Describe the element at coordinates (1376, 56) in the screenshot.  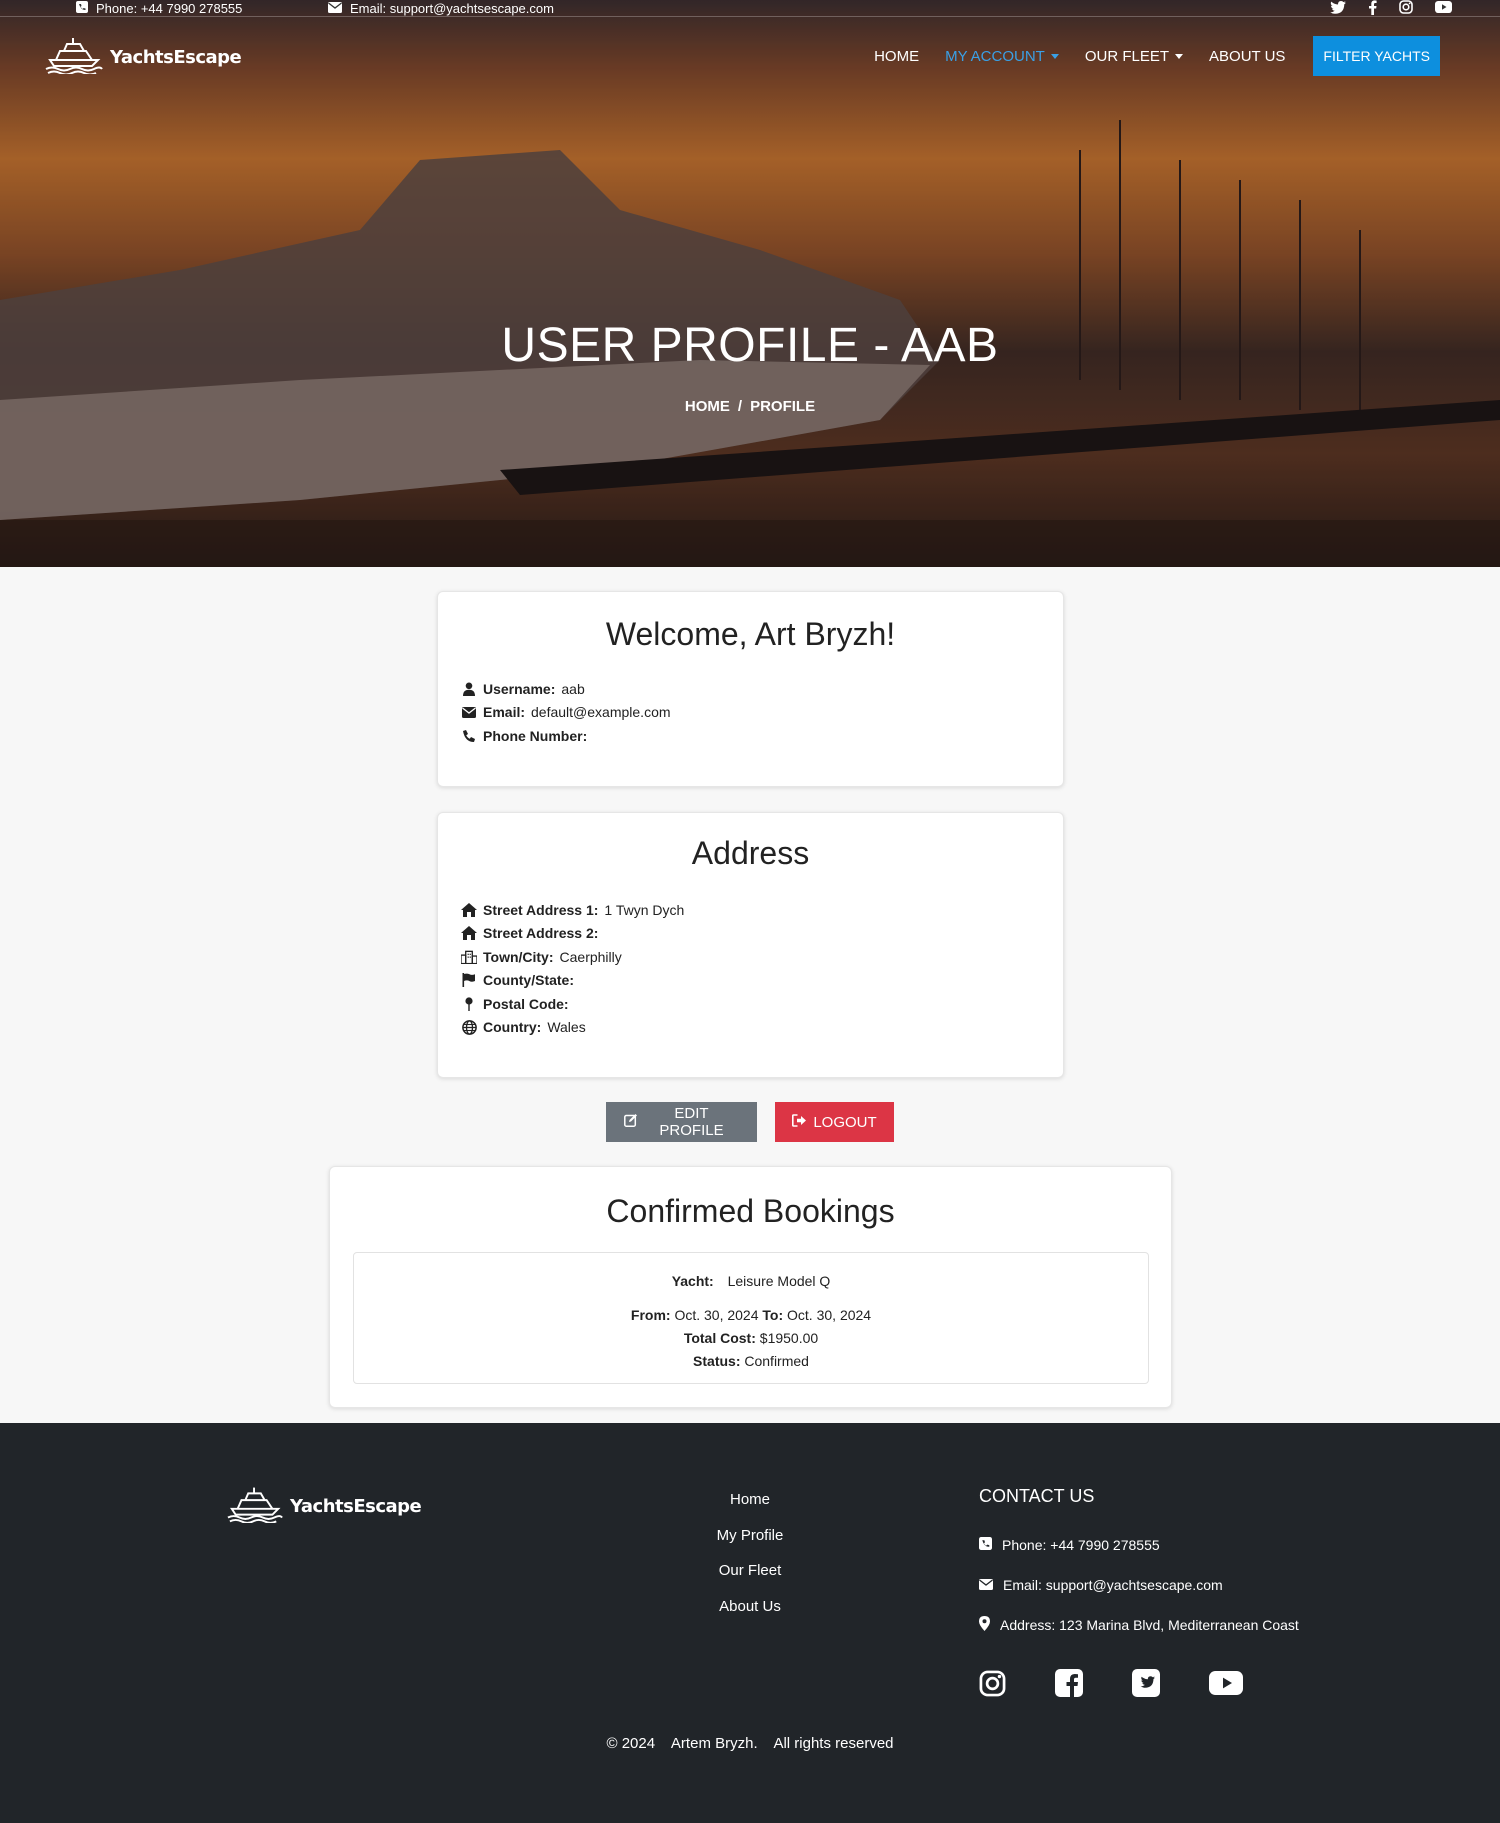
I see `filter-yachts-button: FILTER YACHTS` at that location.